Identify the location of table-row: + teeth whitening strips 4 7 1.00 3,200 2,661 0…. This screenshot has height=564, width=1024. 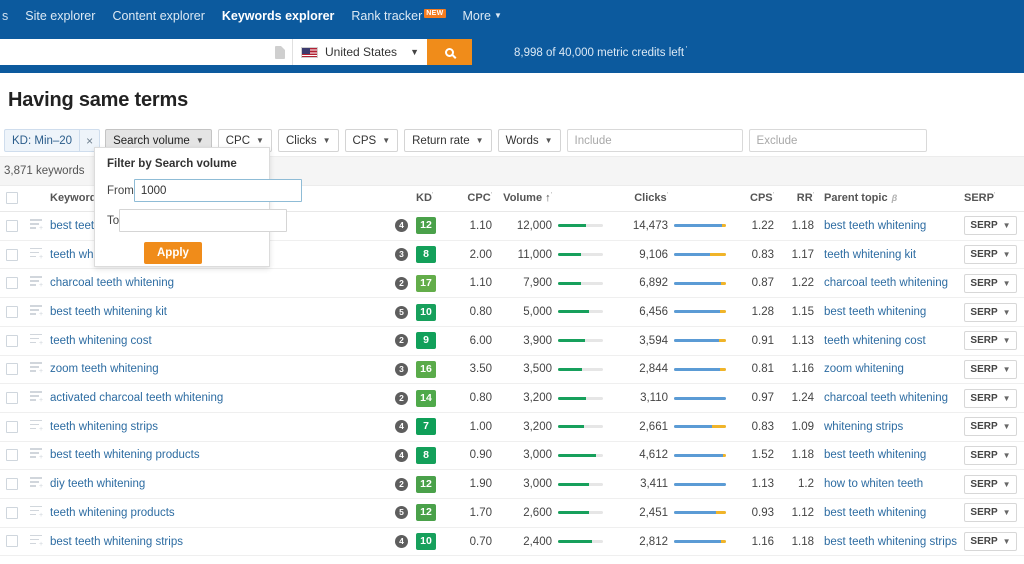
(512, 427).